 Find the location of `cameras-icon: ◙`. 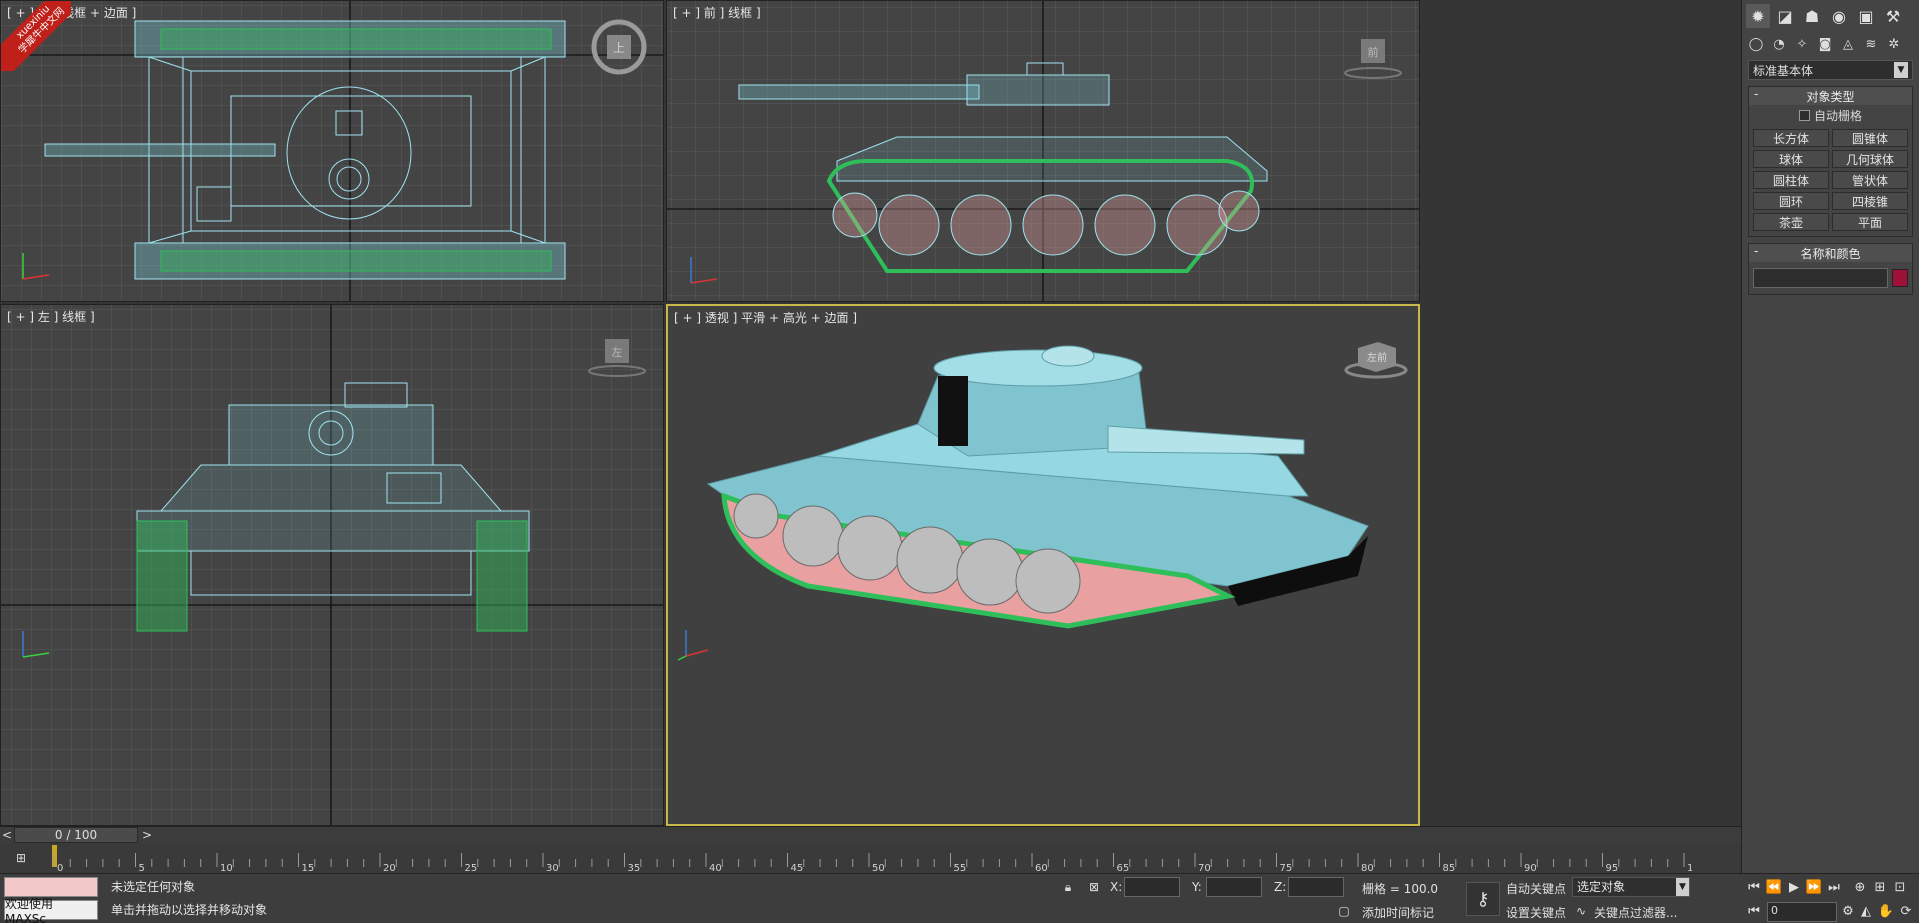

cameras-icon: ◙ is located at coordinates (1825, 44).